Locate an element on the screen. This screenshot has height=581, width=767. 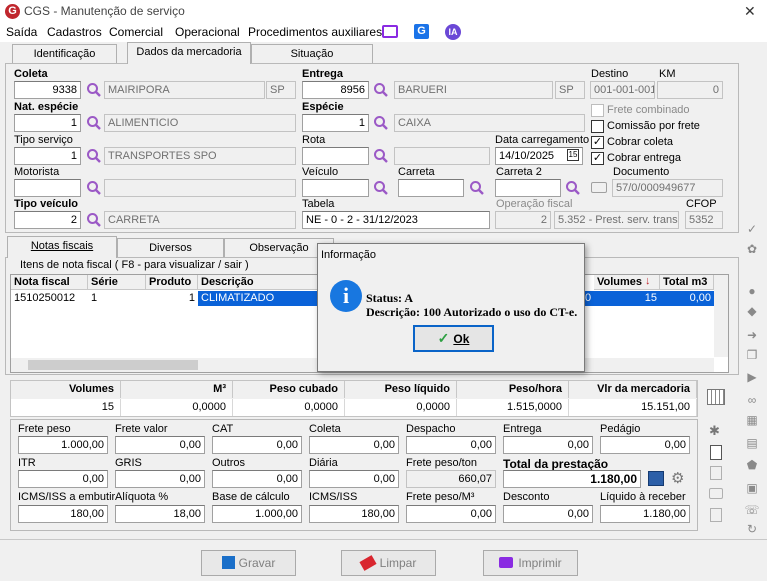
tab-notas-fiscais: Notas fiscais is located at coordinates (62, 247).